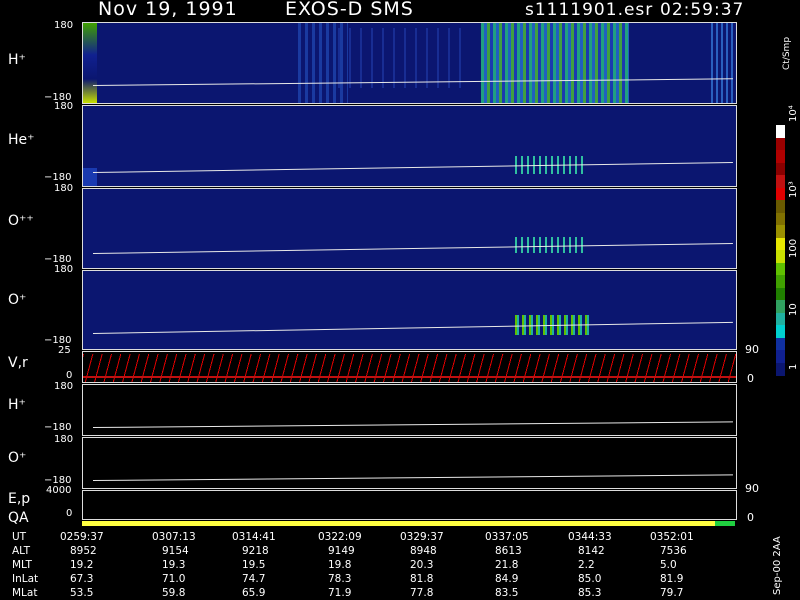 This screenshot has width=800, height=600. What do you see at coordinates (412, 477) in the screenshot?
I see `oplus-angle-trace` at bounding box center [412, 477].